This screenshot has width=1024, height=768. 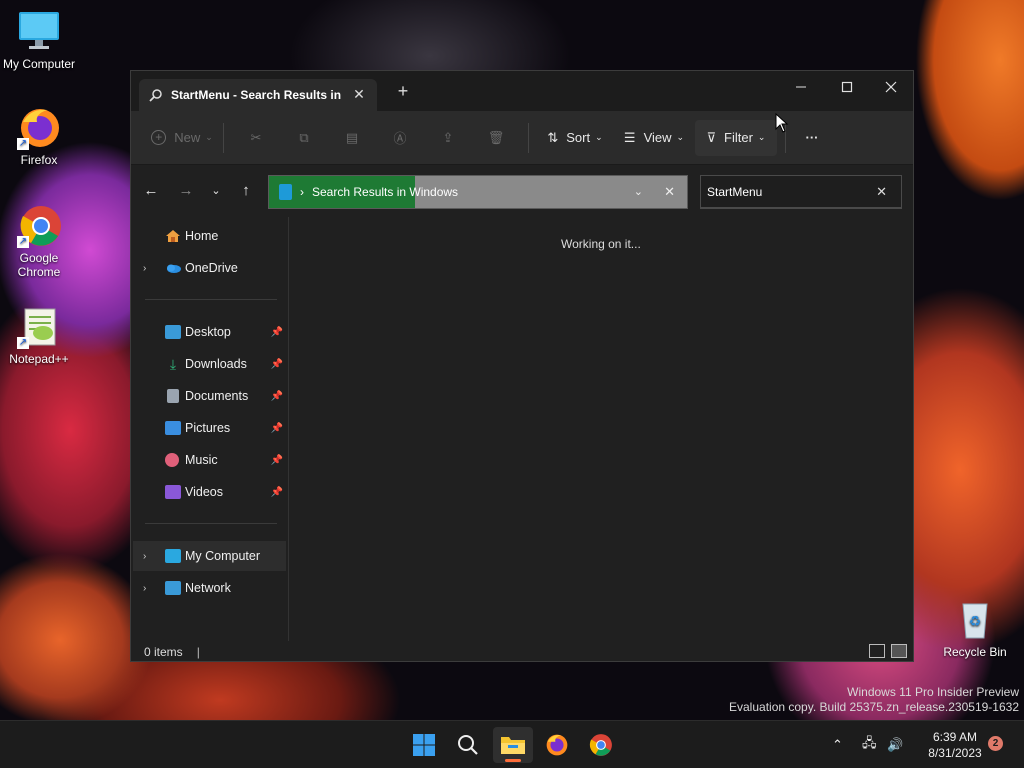 What do you see at coordinates (173, 396) in the screenshot?
I see `document-icon` at bounding box center [173, 396].